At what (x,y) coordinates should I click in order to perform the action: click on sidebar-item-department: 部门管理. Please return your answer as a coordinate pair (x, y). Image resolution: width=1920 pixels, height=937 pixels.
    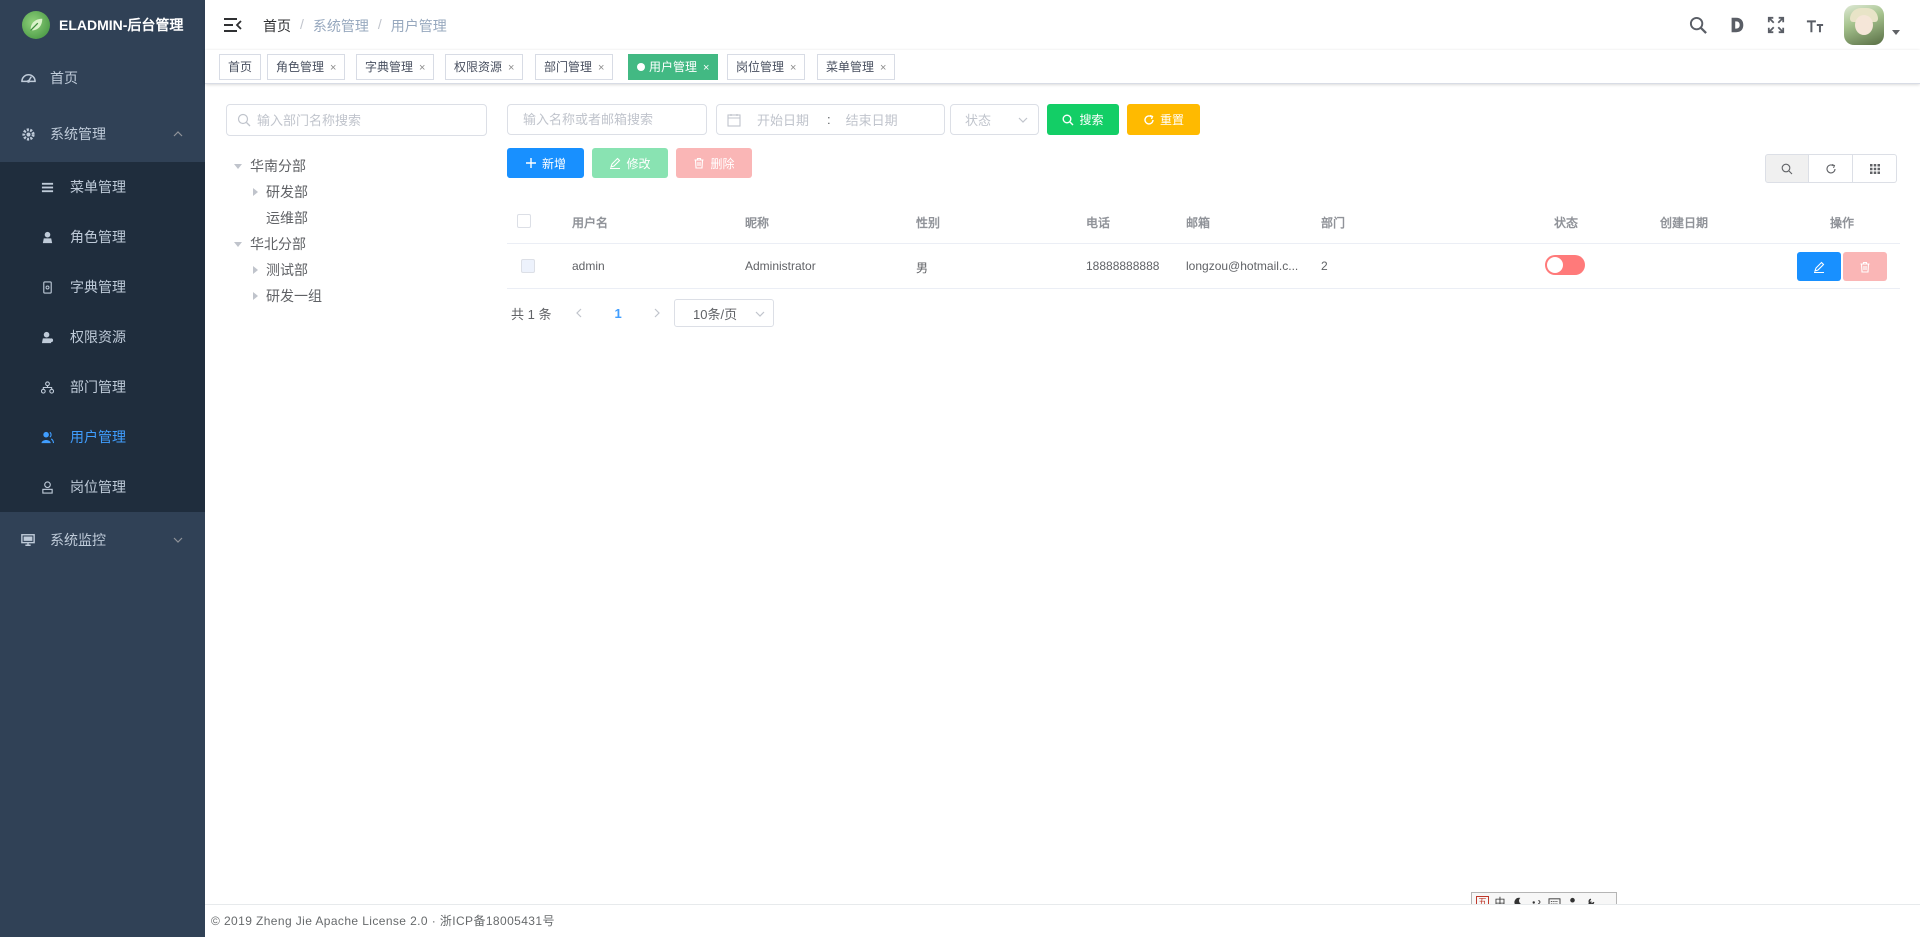
    Looking at the image, I should click on (102, 387).